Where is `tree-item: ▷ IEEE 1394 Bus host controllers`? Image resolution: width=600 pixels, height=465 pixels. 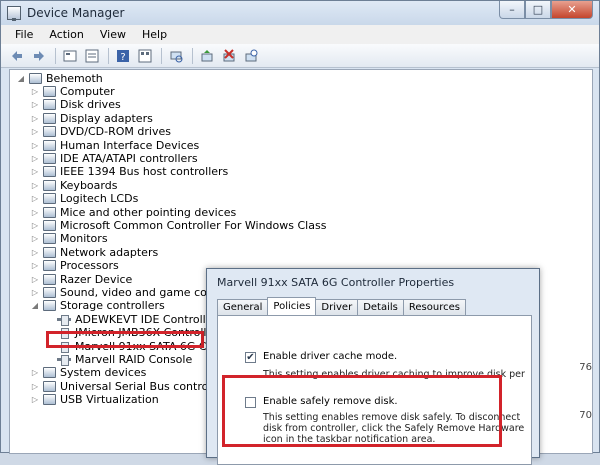
tree-item: ▷ IEEE 1394 Bus host controllers is located at coordinates (129, 171).